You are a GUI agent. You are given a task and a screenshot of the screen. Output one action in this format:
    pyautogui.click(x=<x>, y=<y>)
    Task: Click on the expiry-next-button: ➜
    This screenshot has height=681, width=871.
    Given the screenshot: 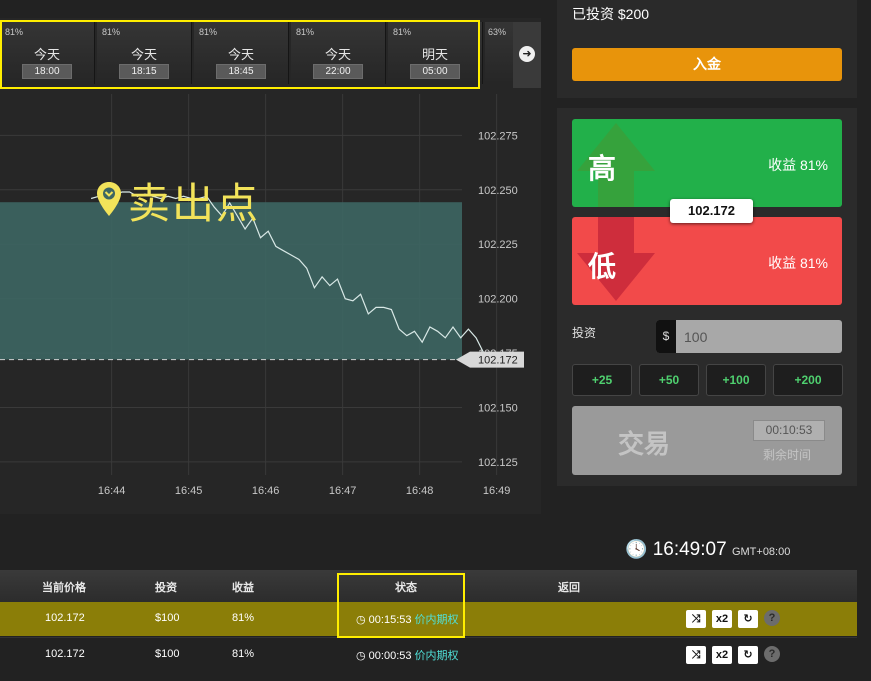 What is the action you would take?
    pyautogui.click(x=527, y=55)
    